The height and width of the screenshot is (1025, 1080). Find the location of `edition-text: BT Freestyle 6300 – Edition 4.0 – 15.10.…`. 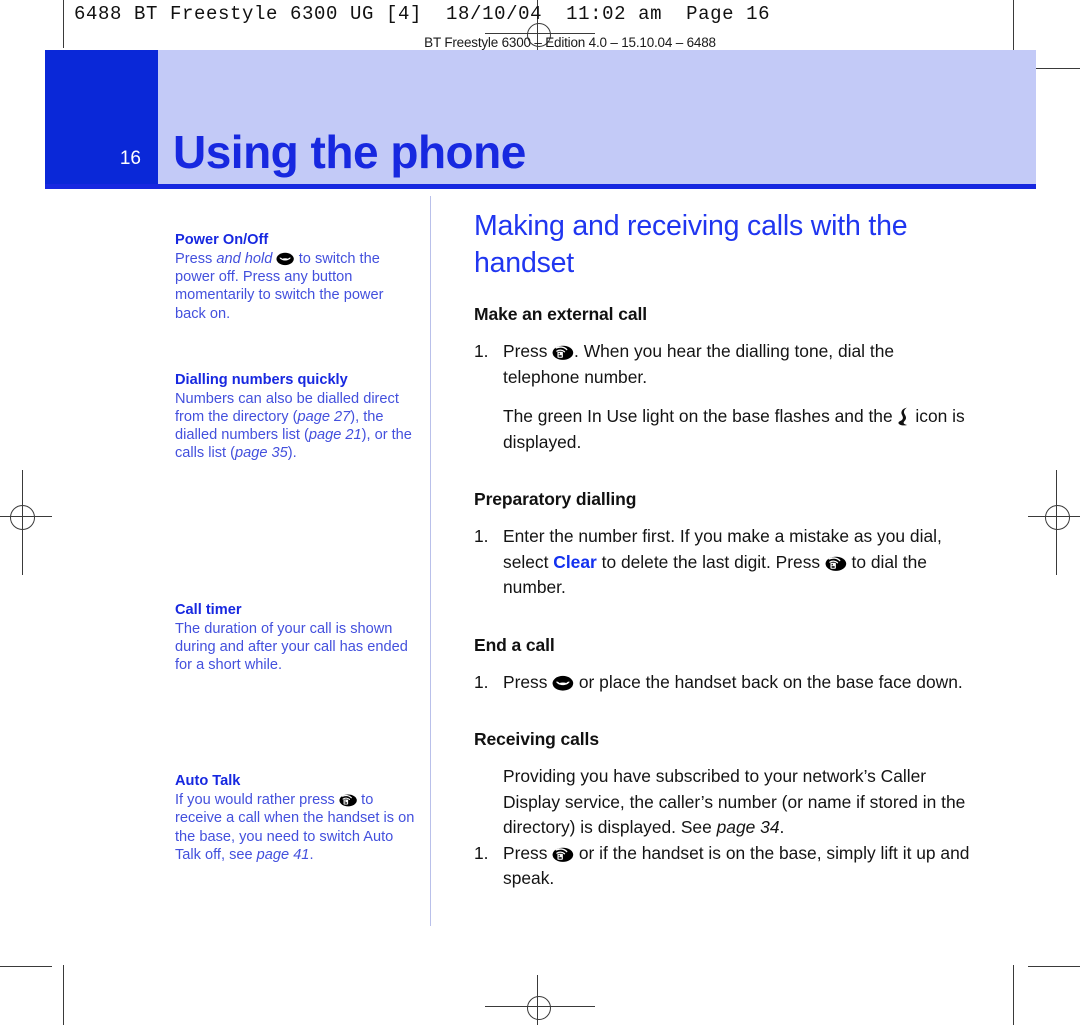

edition-text: BT Freestyle 6300 – Edition 4.0 – 15.10.… is located at coordinates (570, 42).